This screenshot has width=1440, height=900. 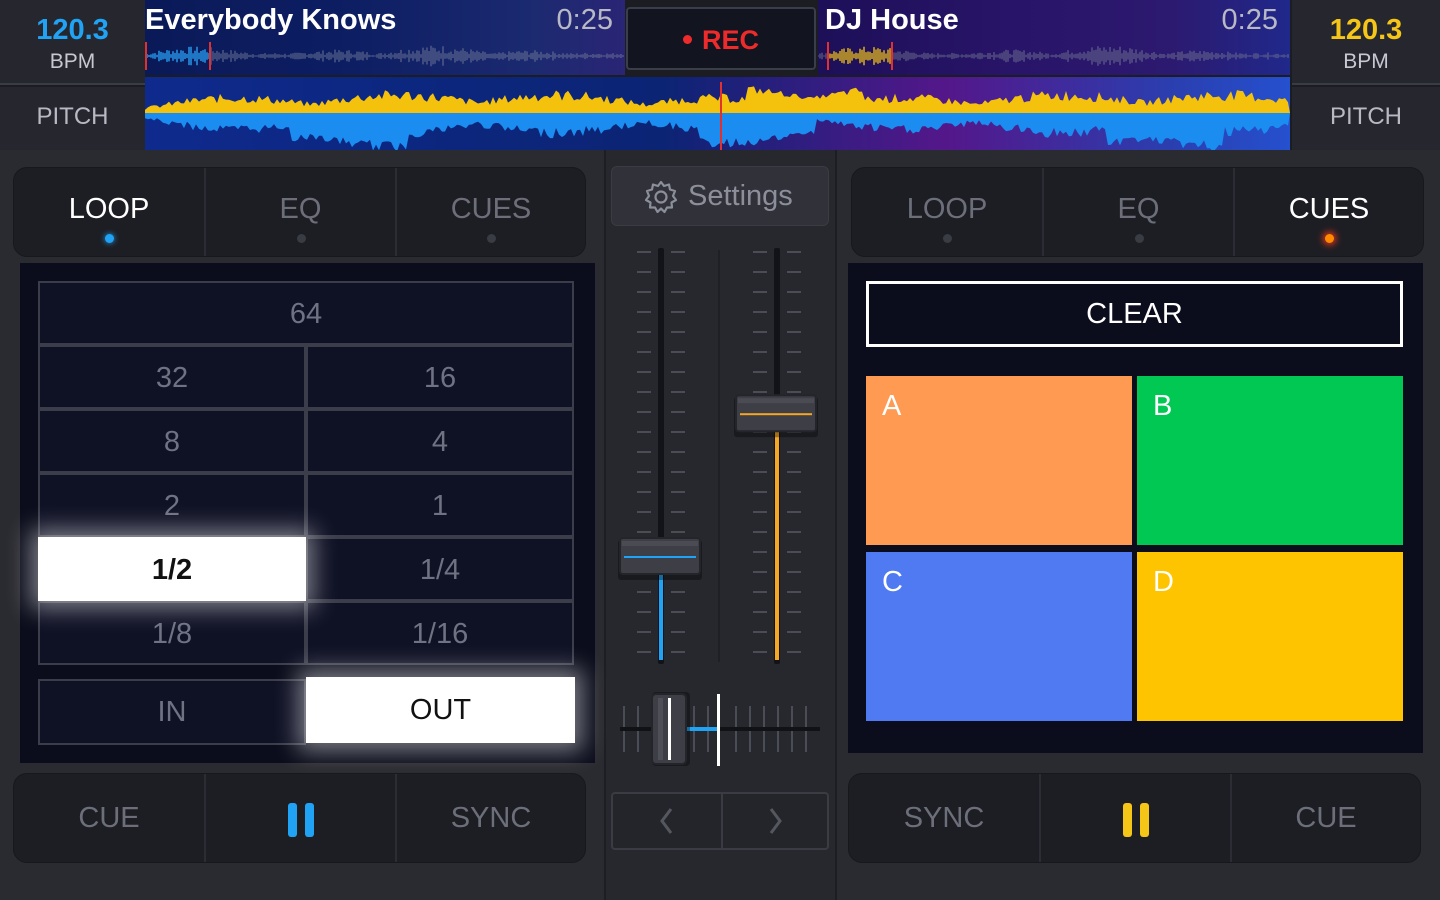 I want to click on deck-a-pitch-button: PITCH, so click(x=72, y=118).